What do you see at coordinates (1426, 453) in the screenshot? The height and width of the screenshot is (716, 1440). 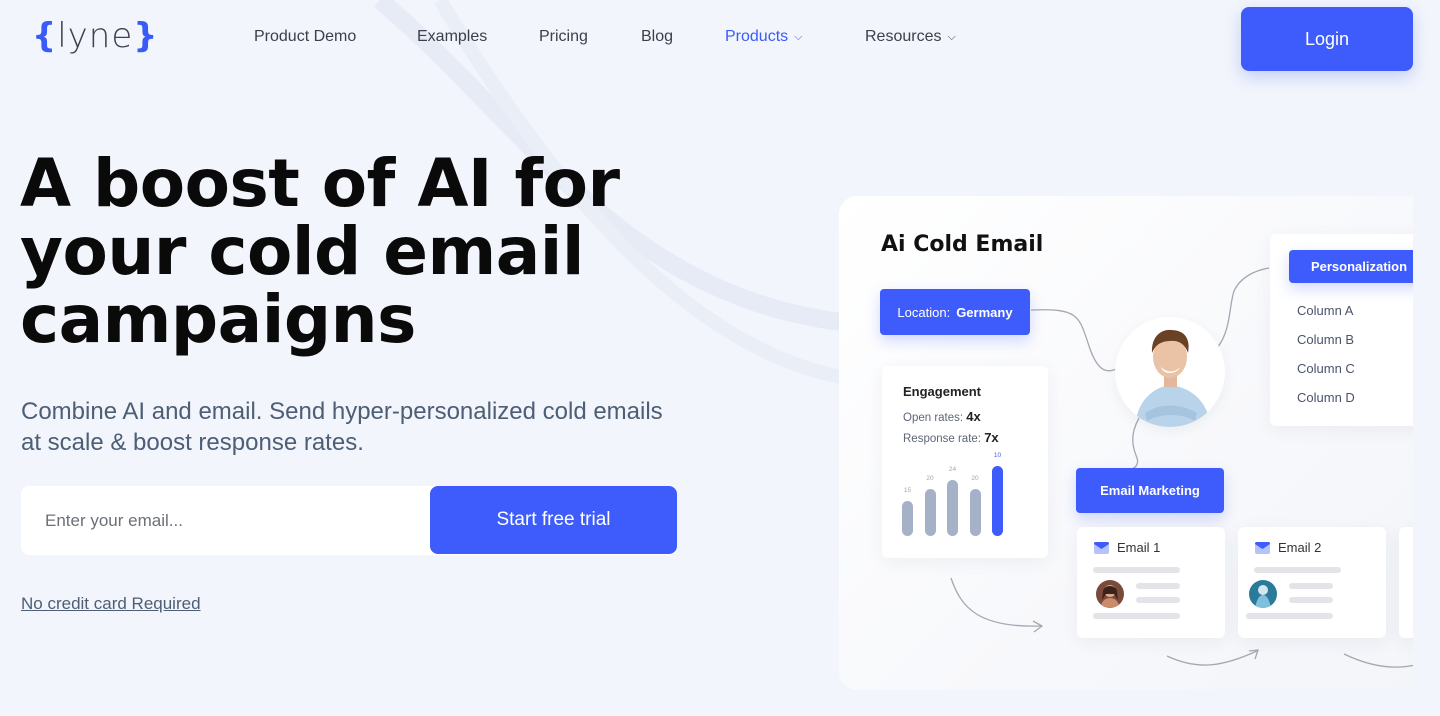 I see `panel-cutoff` at bounding box center [1426, 453].